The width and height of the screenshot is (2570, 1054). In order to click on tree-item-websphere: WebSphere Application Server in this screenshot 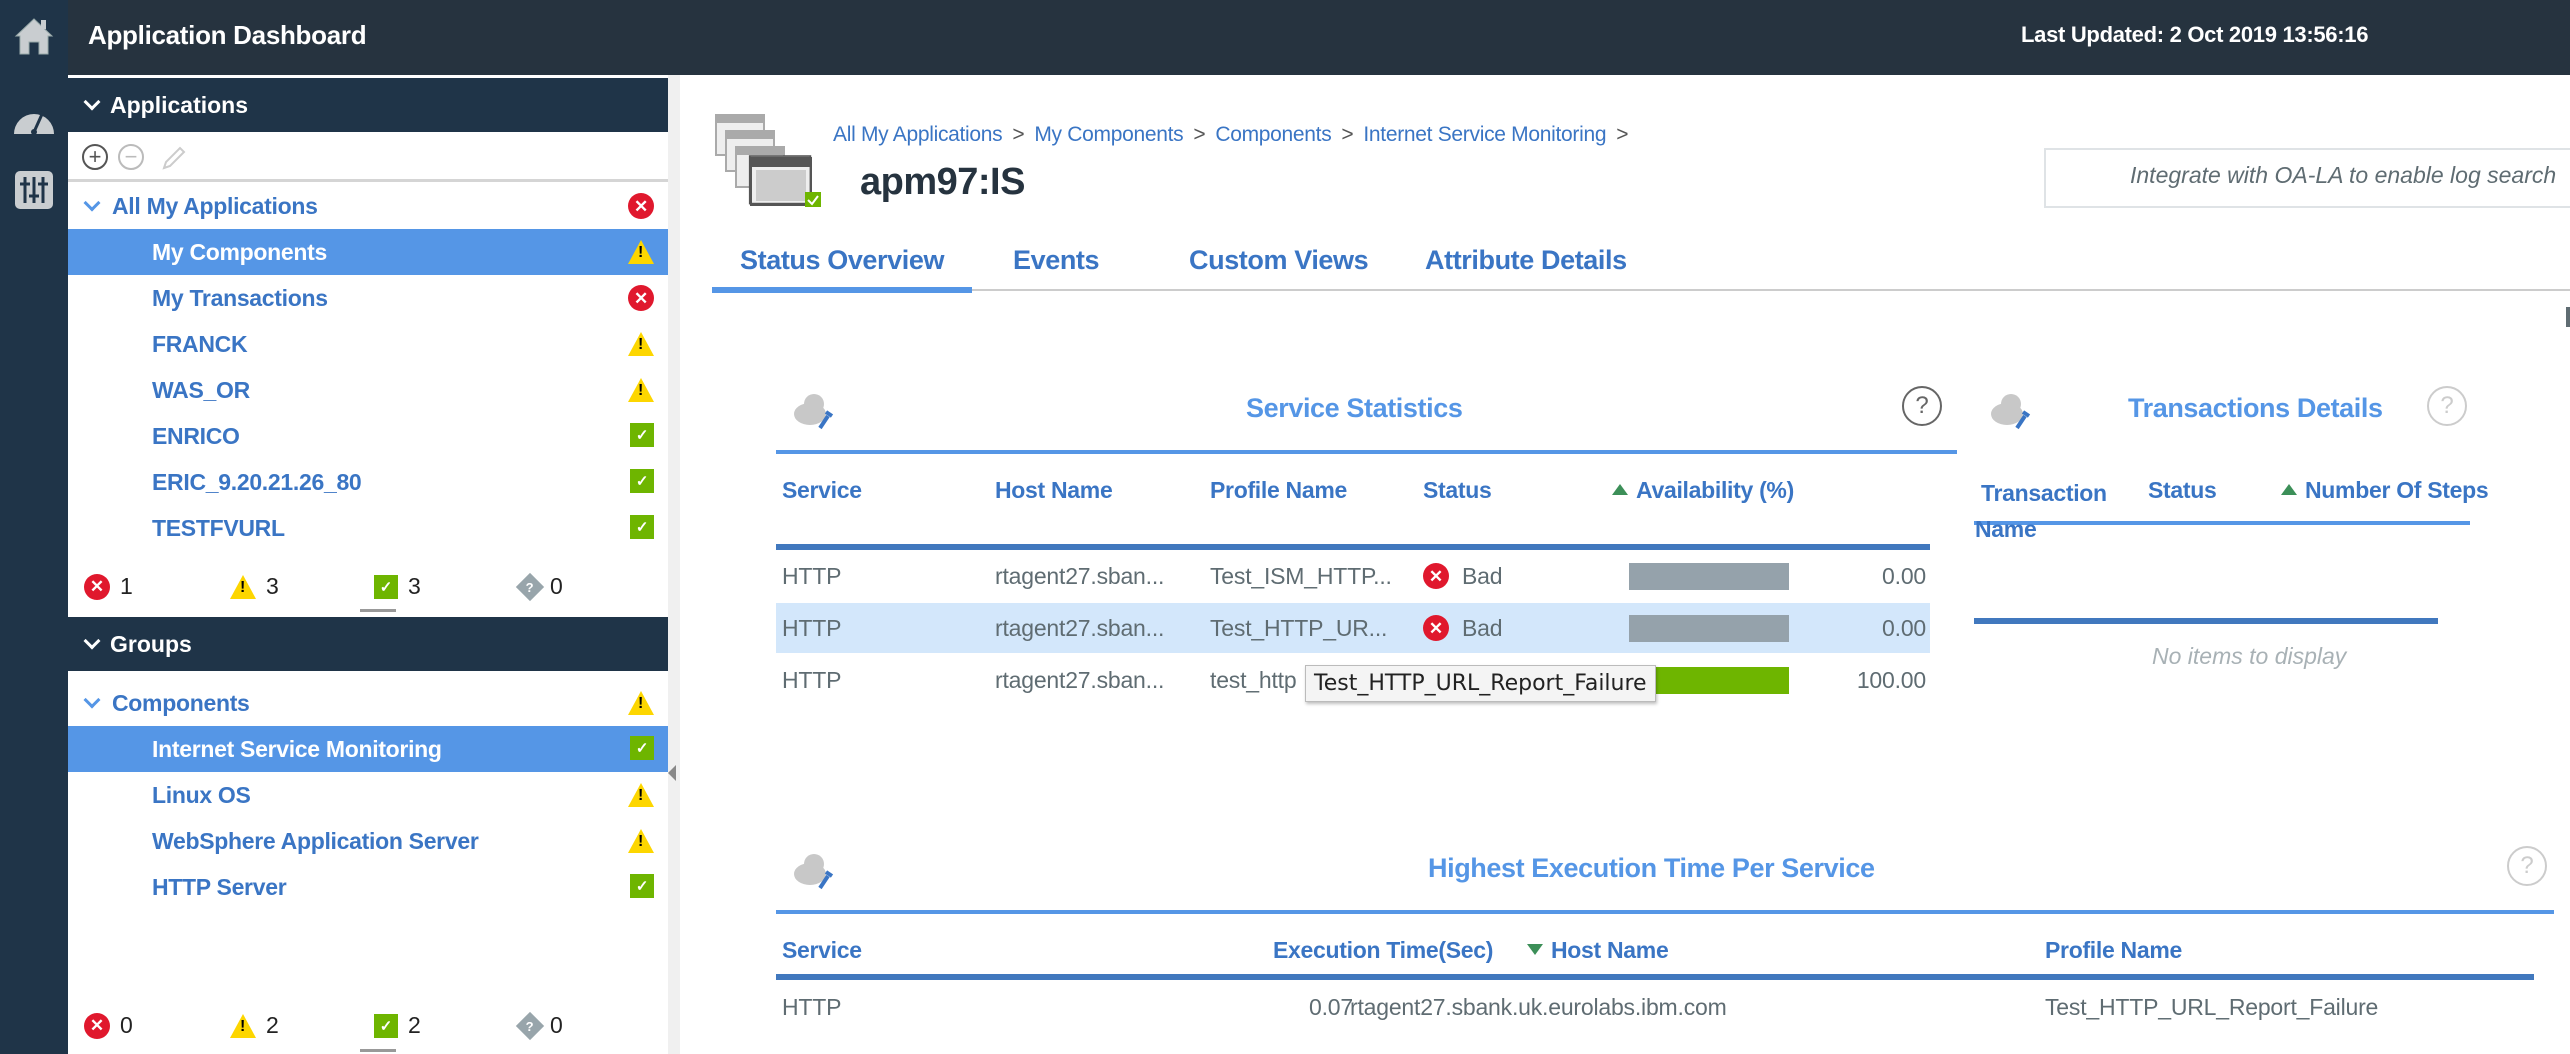, I will do `click(368, 841)`.